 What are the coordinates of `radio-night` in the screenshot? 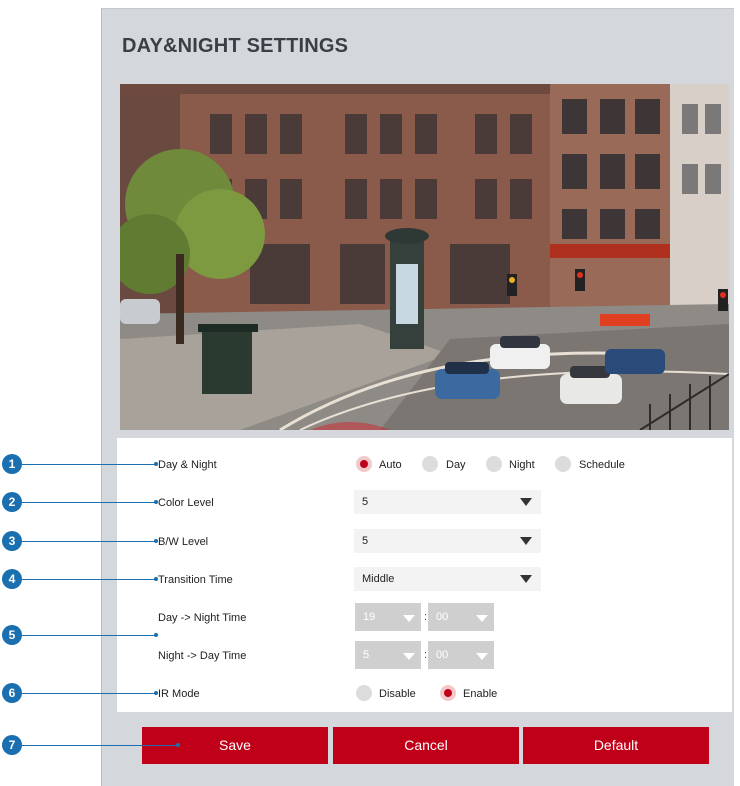 It's located at (494, 464).